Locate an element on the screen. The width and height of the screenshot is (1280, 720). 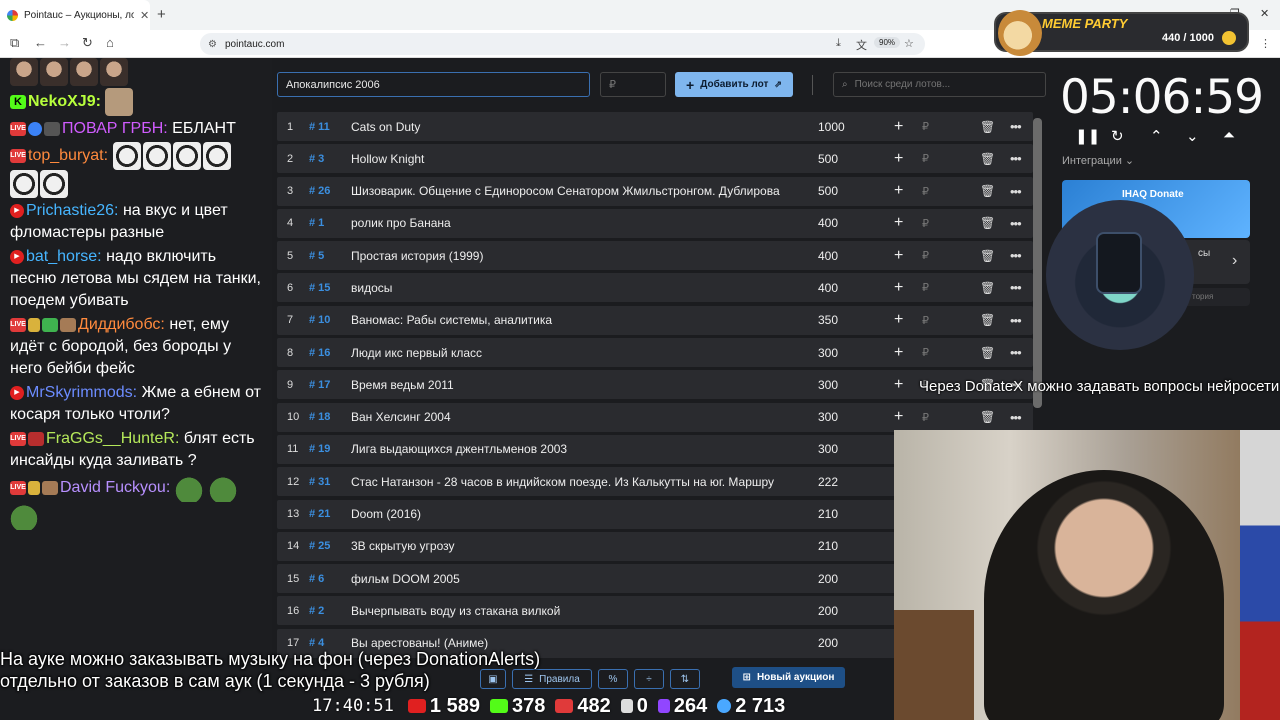
lot-id: # 15 is located at coordinates (319, 288).